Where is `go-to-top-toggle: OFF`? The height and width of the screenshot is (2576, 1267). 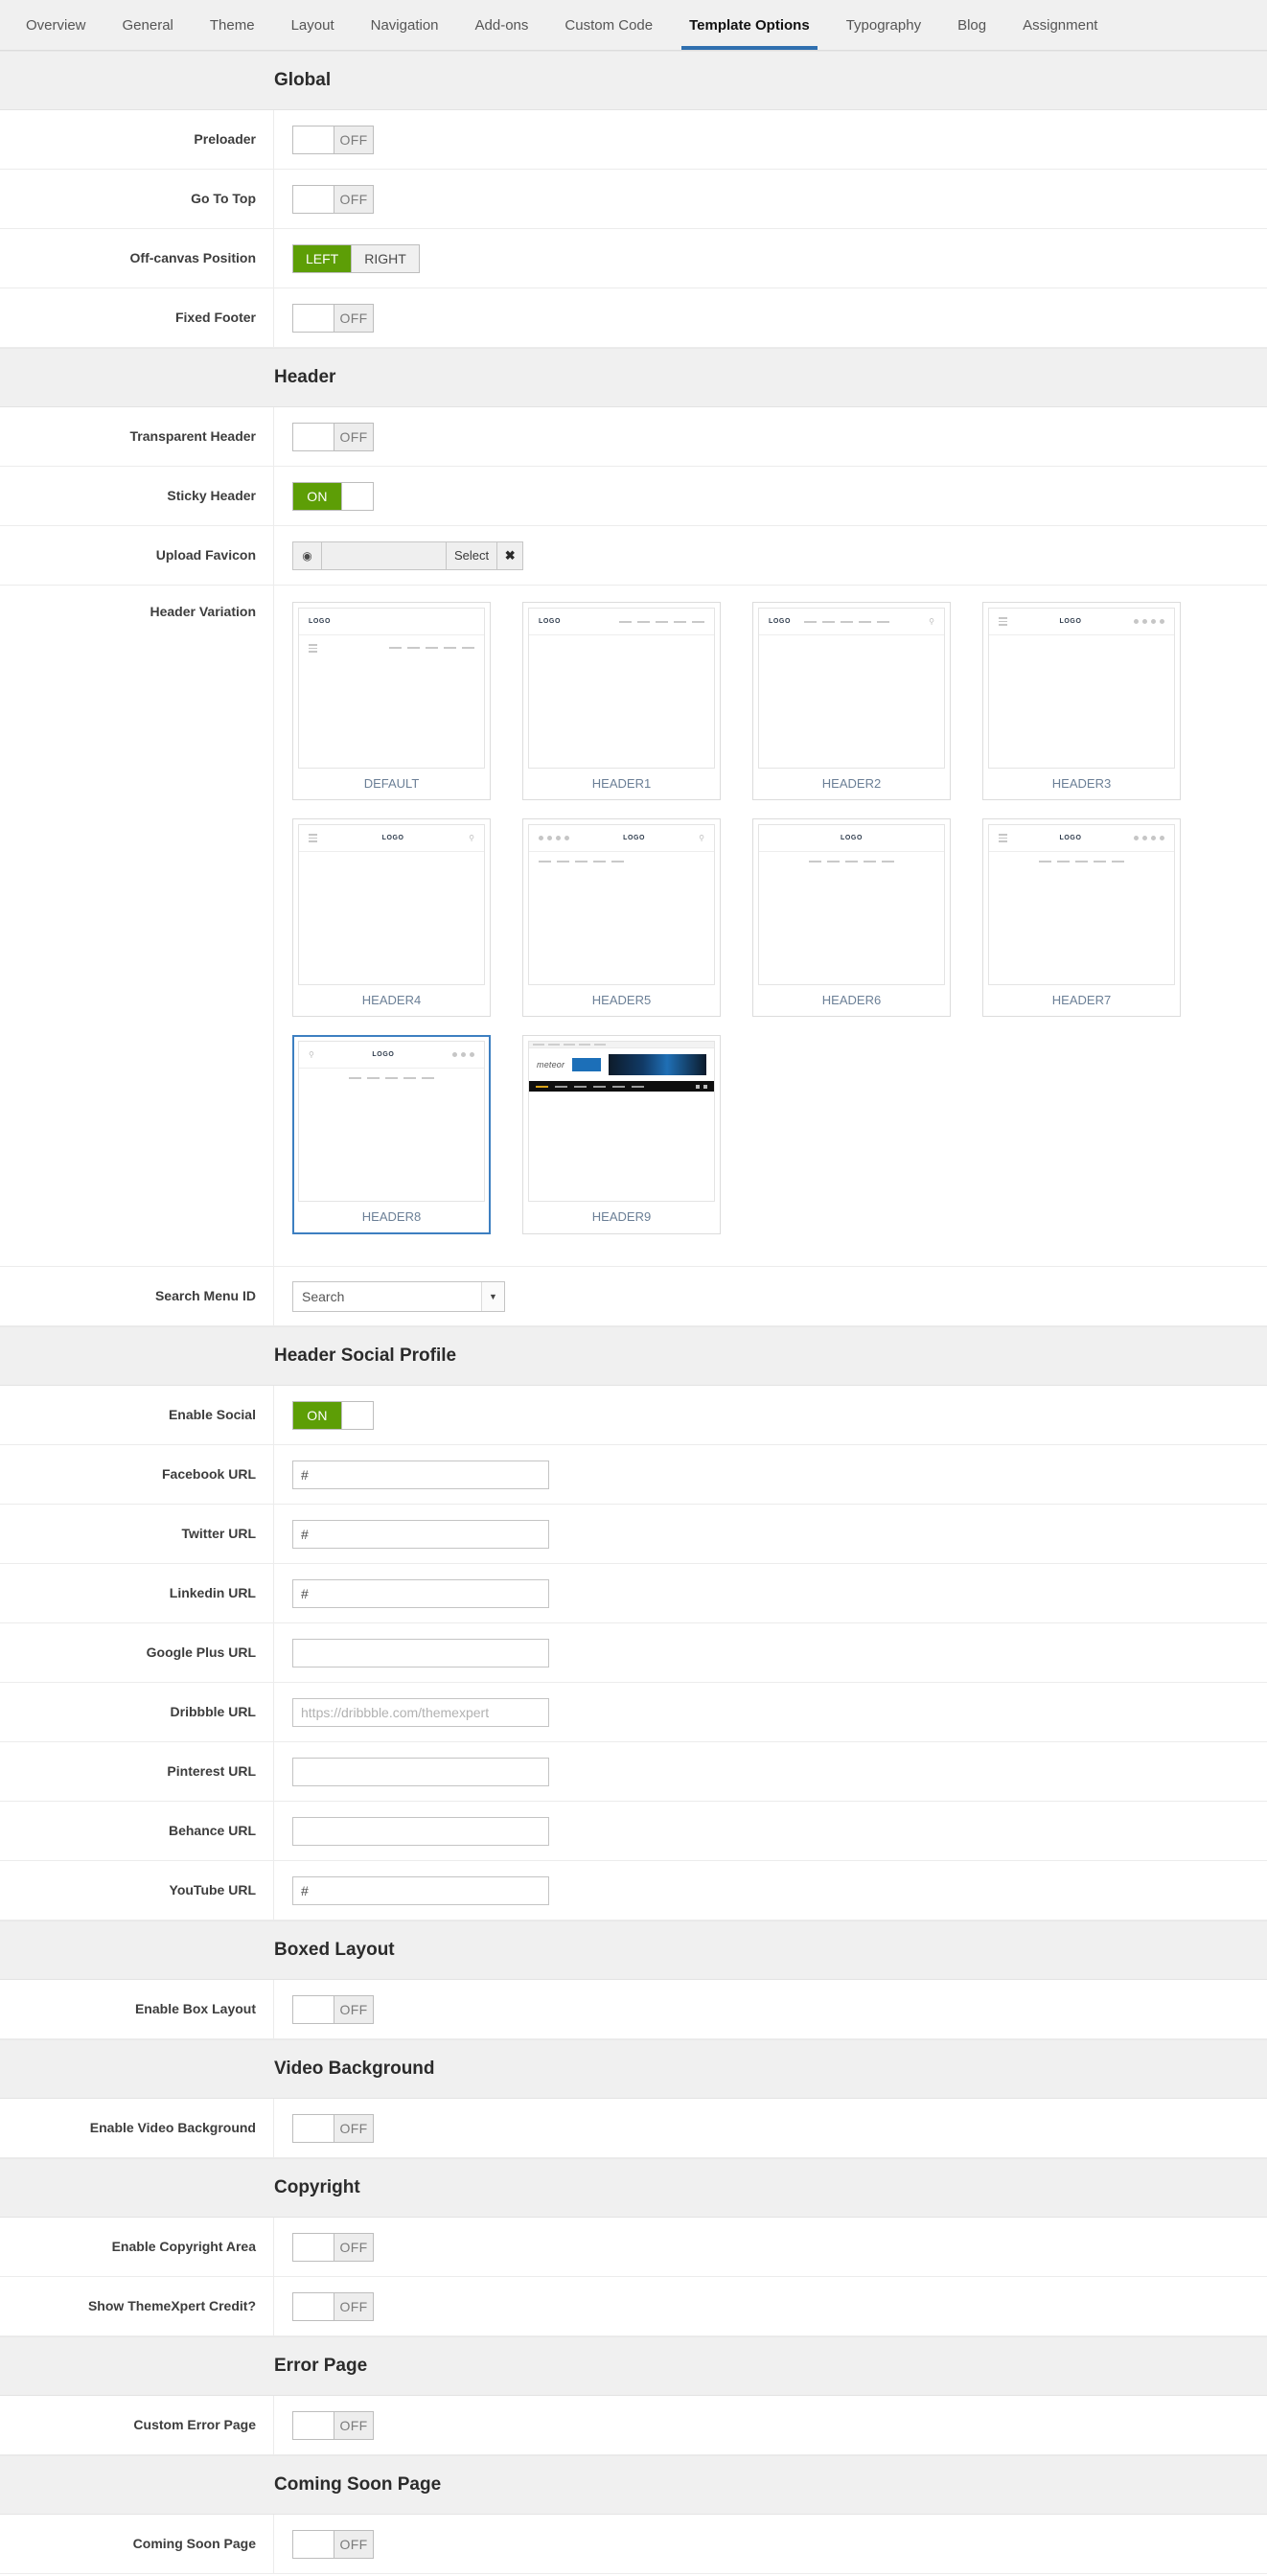
go-to-top-toggle: OFF is located at coordinates (333, 199).